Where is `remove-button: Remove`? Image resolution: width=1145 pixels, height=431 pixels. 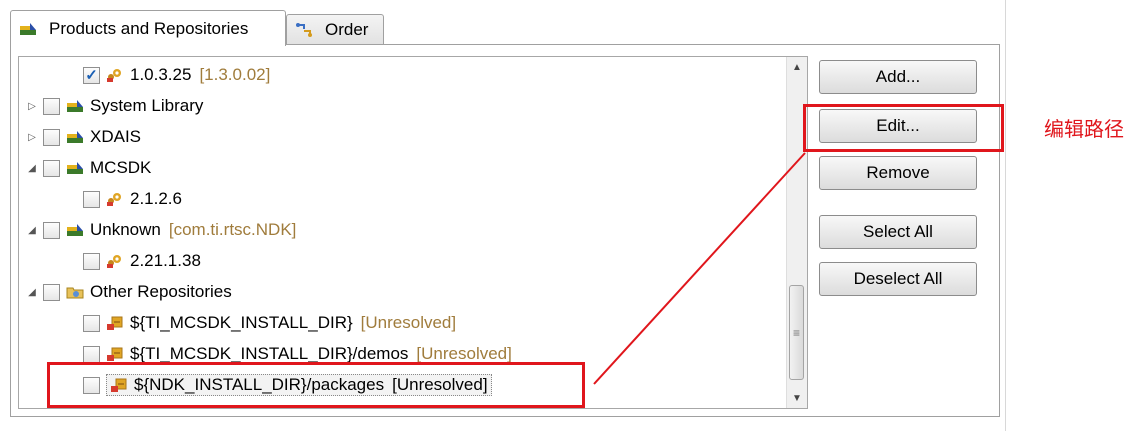 remove-button: Remove is located at coordinates (898, 173).